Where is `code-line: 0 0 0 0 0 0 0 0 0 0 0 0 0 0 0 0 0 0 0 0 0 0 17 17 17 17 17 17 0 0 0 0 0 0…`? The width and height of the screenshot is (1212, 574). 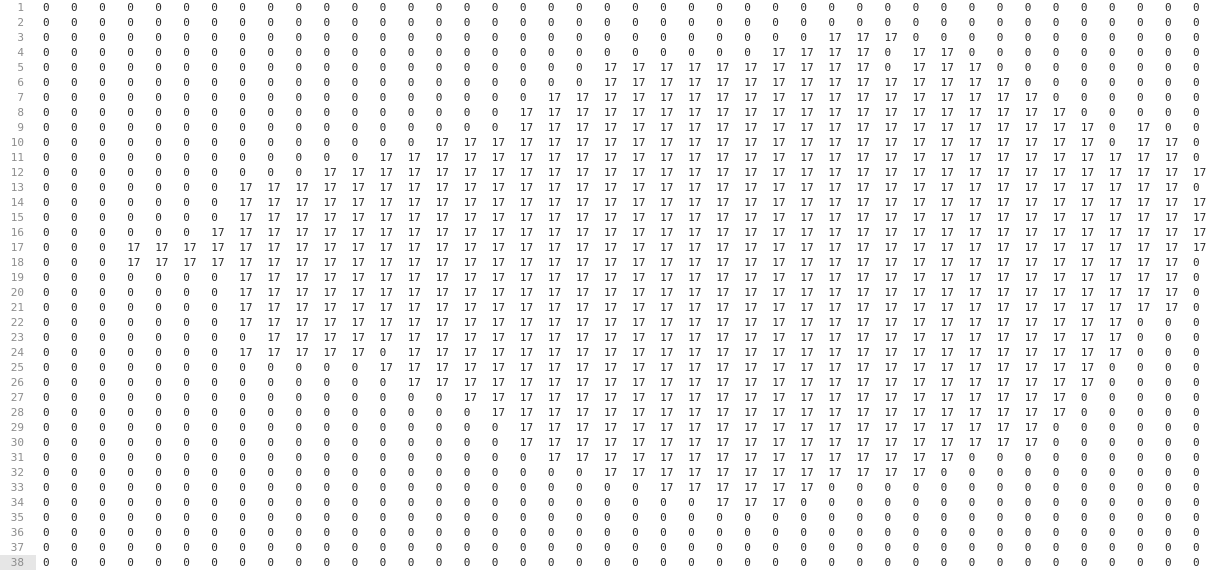 code-line: 0 0 0 0 0 0 0 0 0 0 0 0 0 0 0 0 0 0 0 0 0 0 17 17 17 17 17 17 0 0 0 0 0 0… is located at coordinates (624, 487).